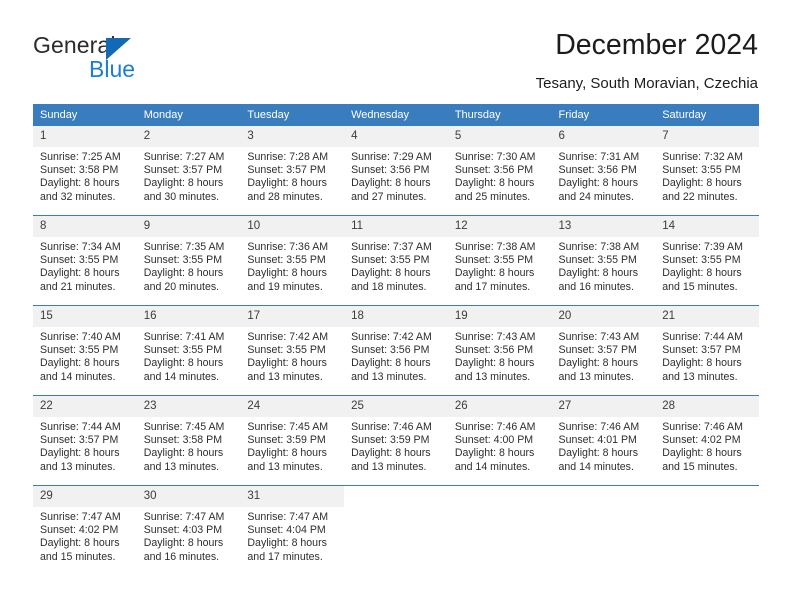 This screenshot has width=792, height=612. I want to click on weekday-header-tuesday: Tuesday, so click(292, 115).